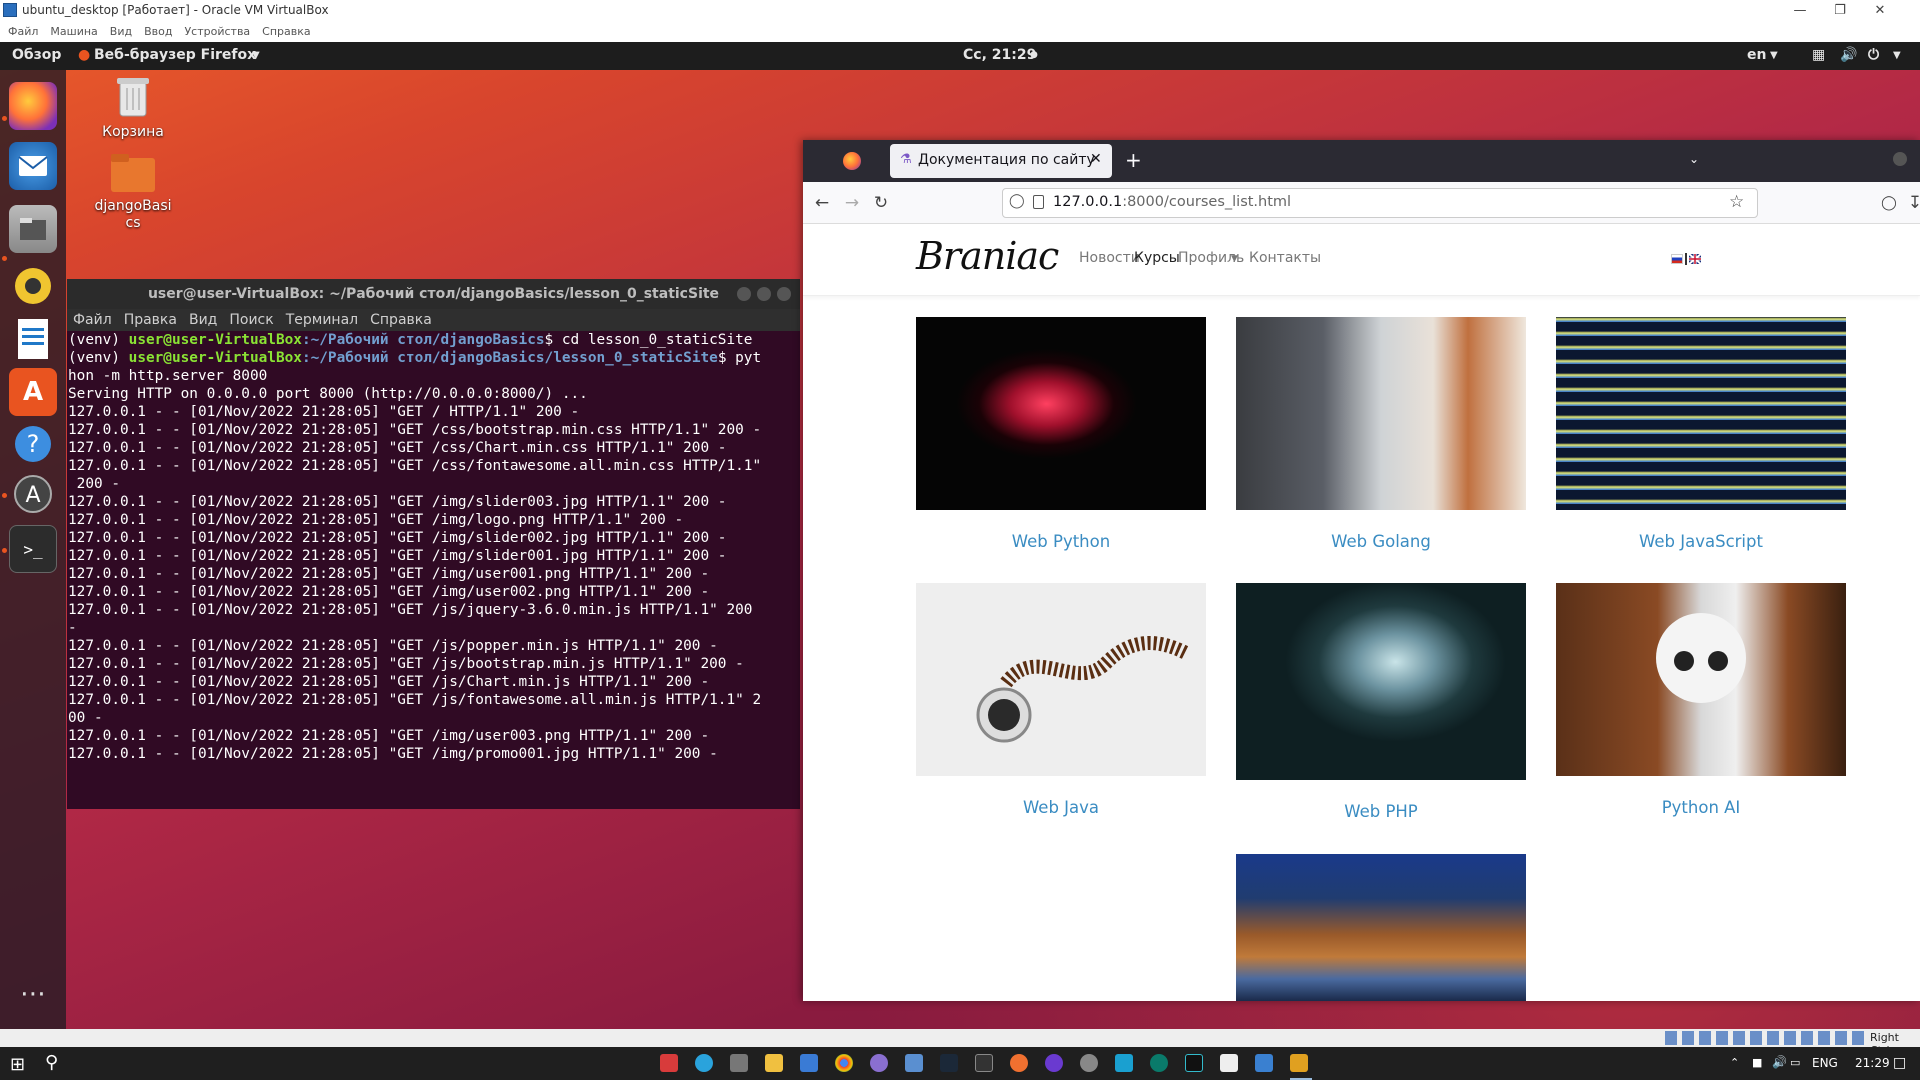 The height and width of the screenshot is (1080, 1920). I want to click on reload-icon: ↻, so click(881, 203).